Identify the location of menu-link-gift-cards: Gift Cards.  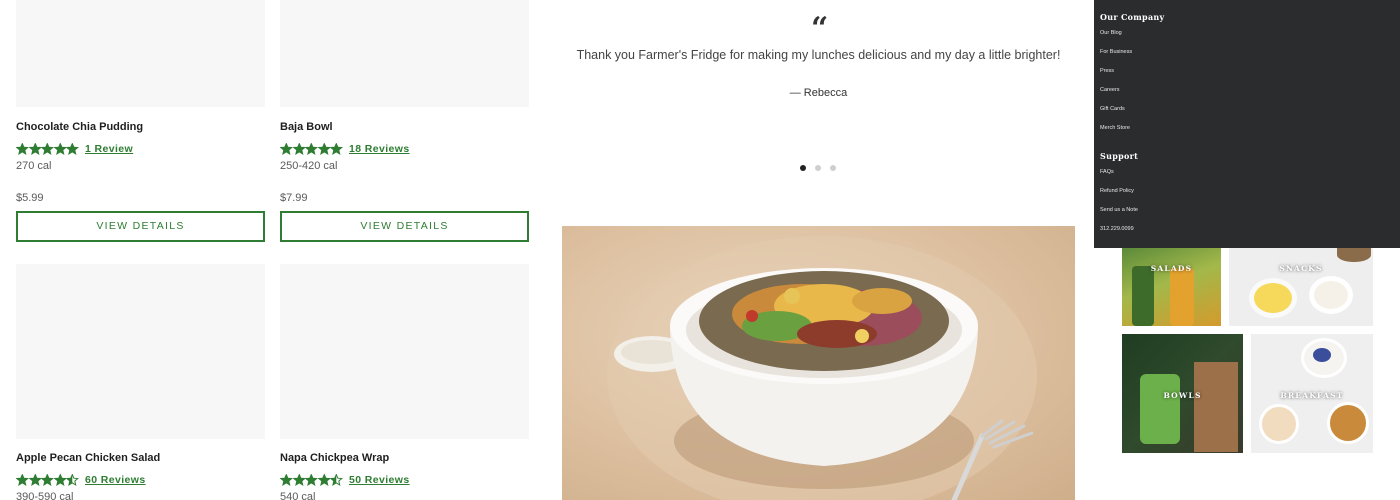
(1112, 109).